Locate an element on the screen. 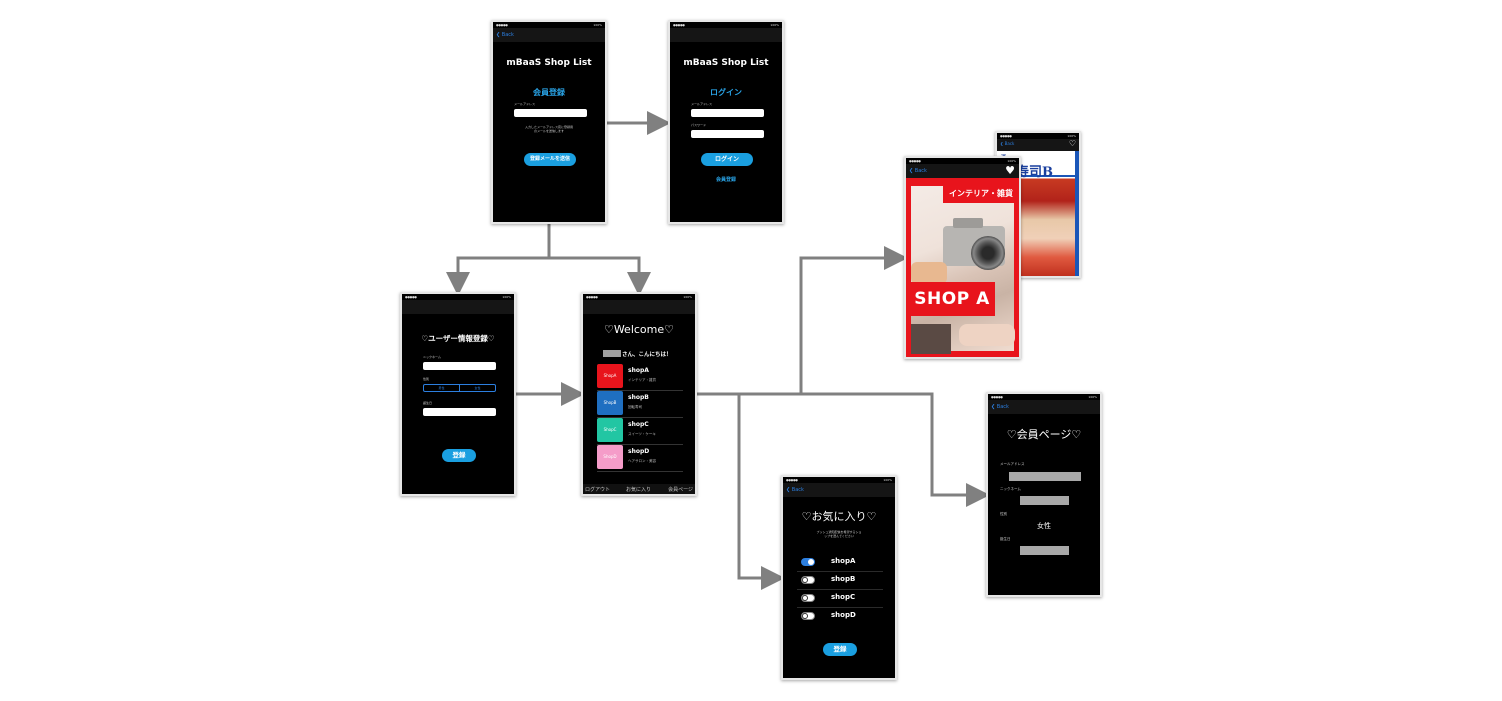  arrow-welcome-to-shop is located at coordinates (802, 321).